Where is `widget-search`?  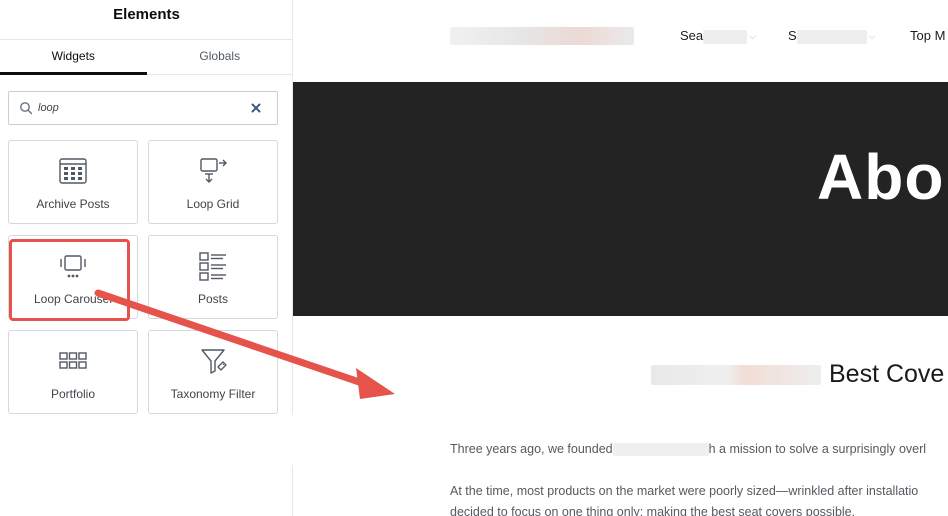
widget-search is located at coordinates (143, 108).